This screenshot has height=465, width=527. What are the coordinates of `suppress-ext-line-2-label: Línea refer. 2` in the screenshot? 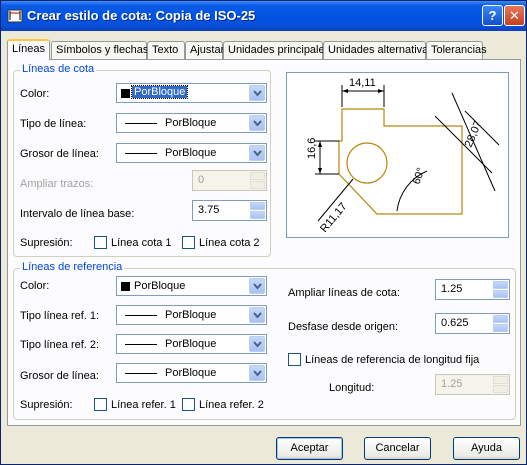 It's located at (231, 405).